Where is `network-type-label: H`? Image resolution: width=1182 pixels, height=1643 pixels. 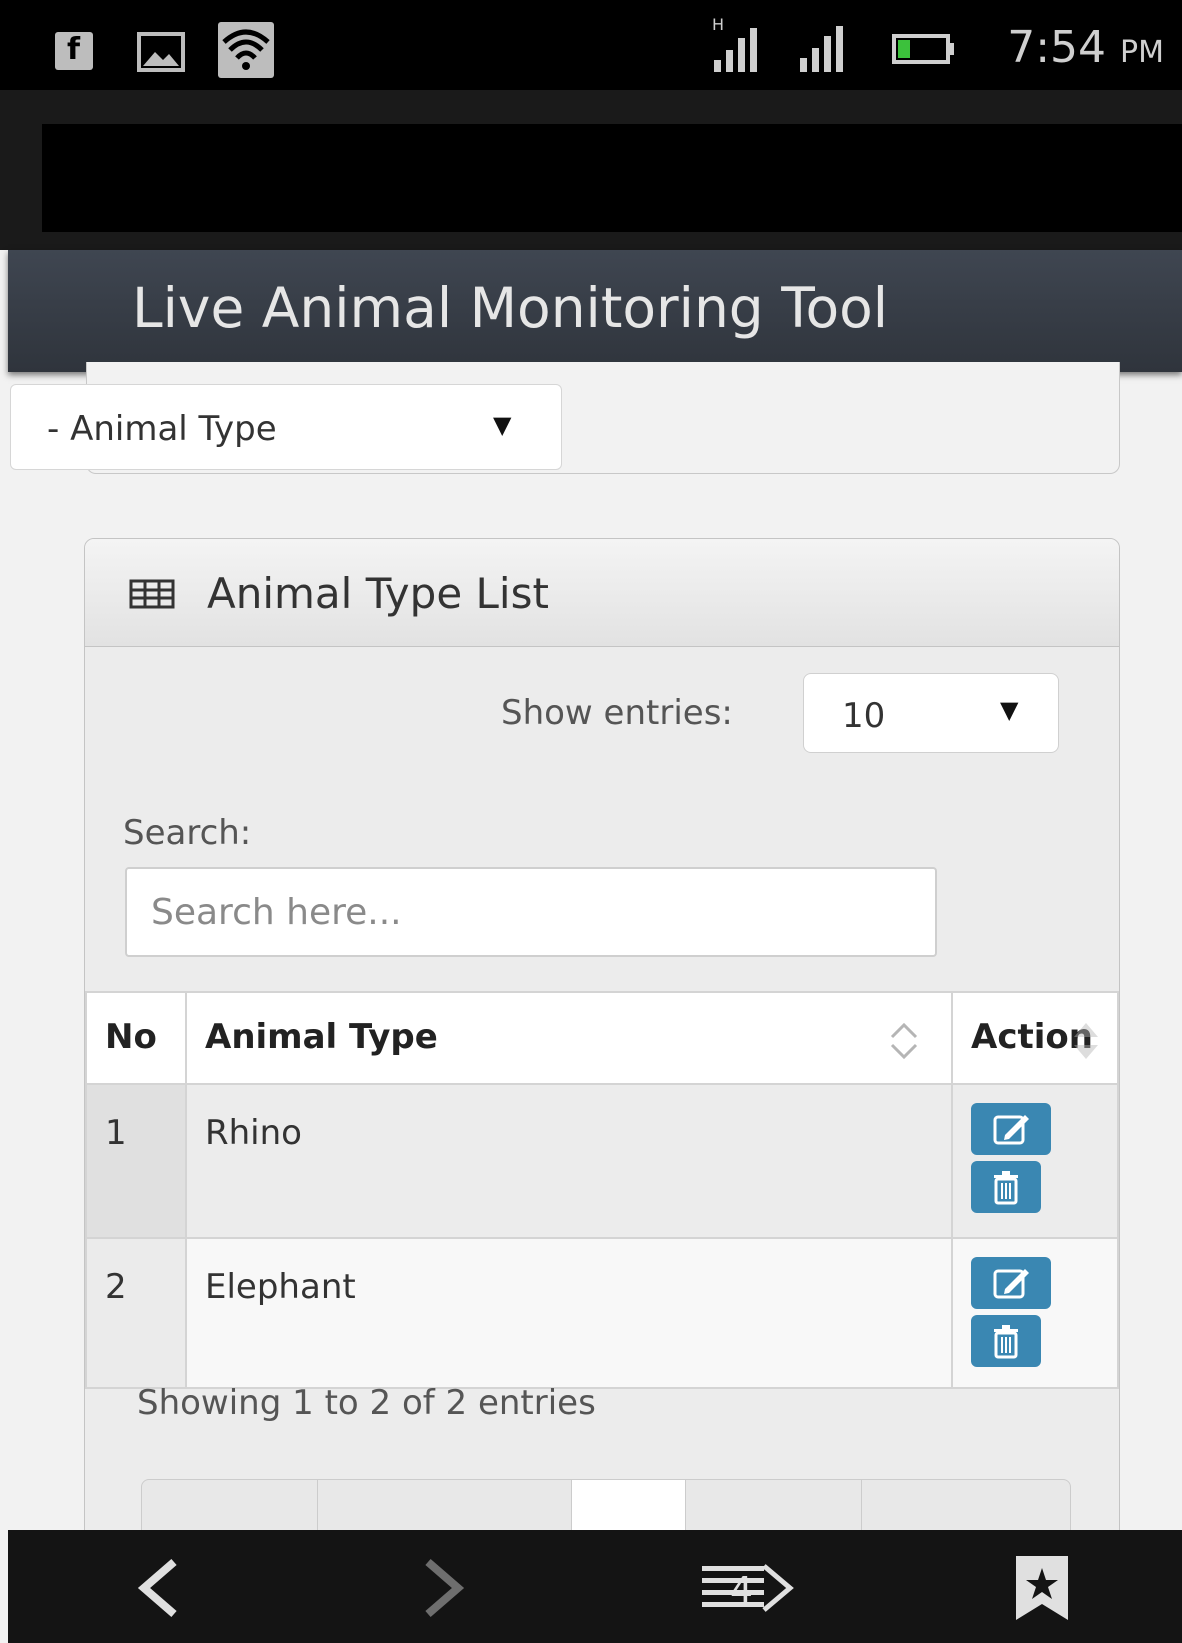 network-type-label: H is located at coordinates (718, 25).